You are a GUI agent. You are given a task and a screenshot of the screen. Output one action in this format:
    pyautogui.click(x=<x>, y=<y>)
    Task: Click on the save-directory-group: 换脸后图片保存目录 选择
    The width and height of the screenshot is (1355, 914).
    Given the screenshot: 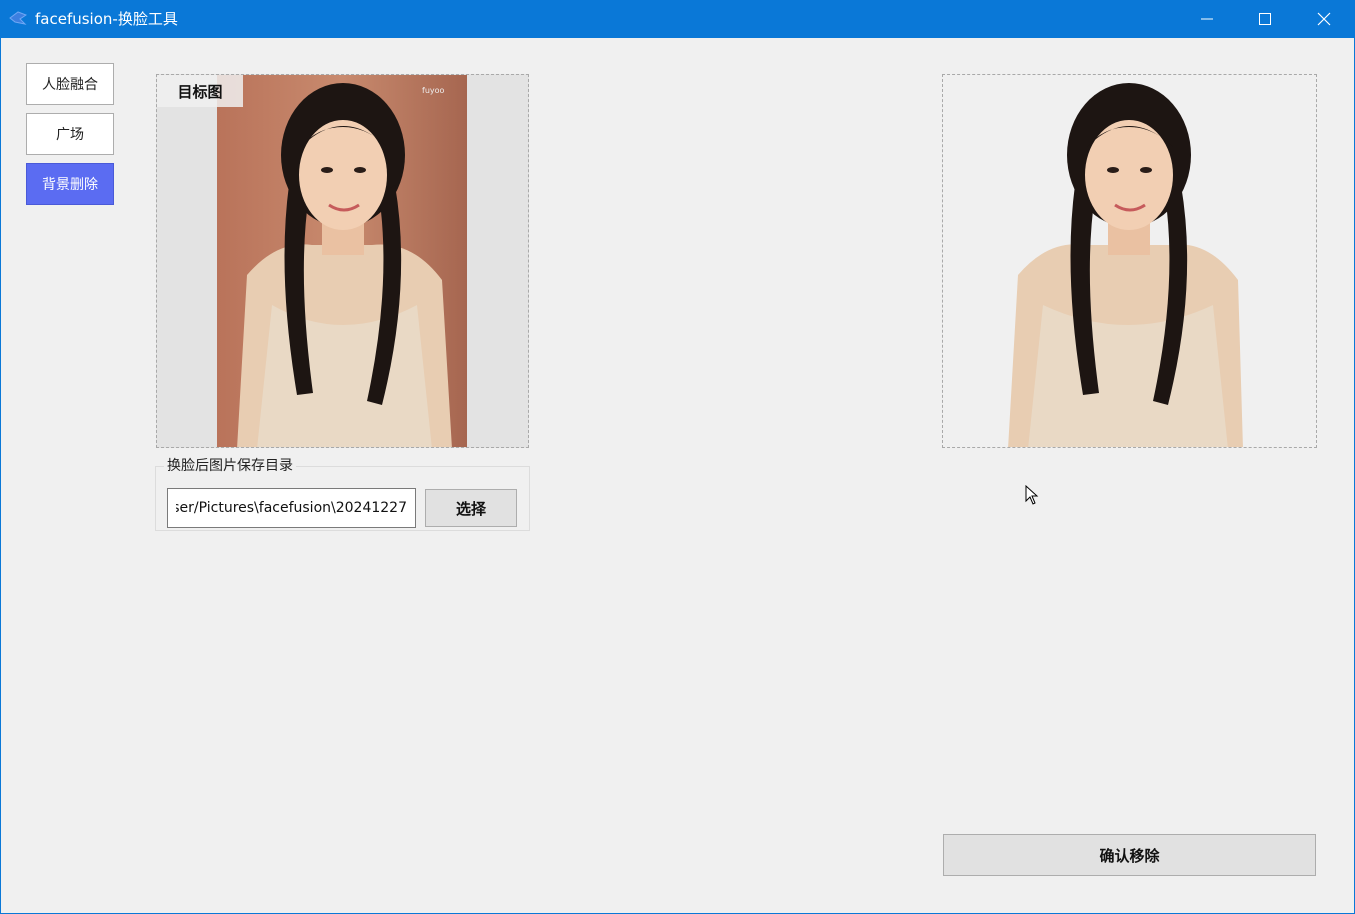 What is the action you would take?
    pyautogui.click(x=342, y=494)
    